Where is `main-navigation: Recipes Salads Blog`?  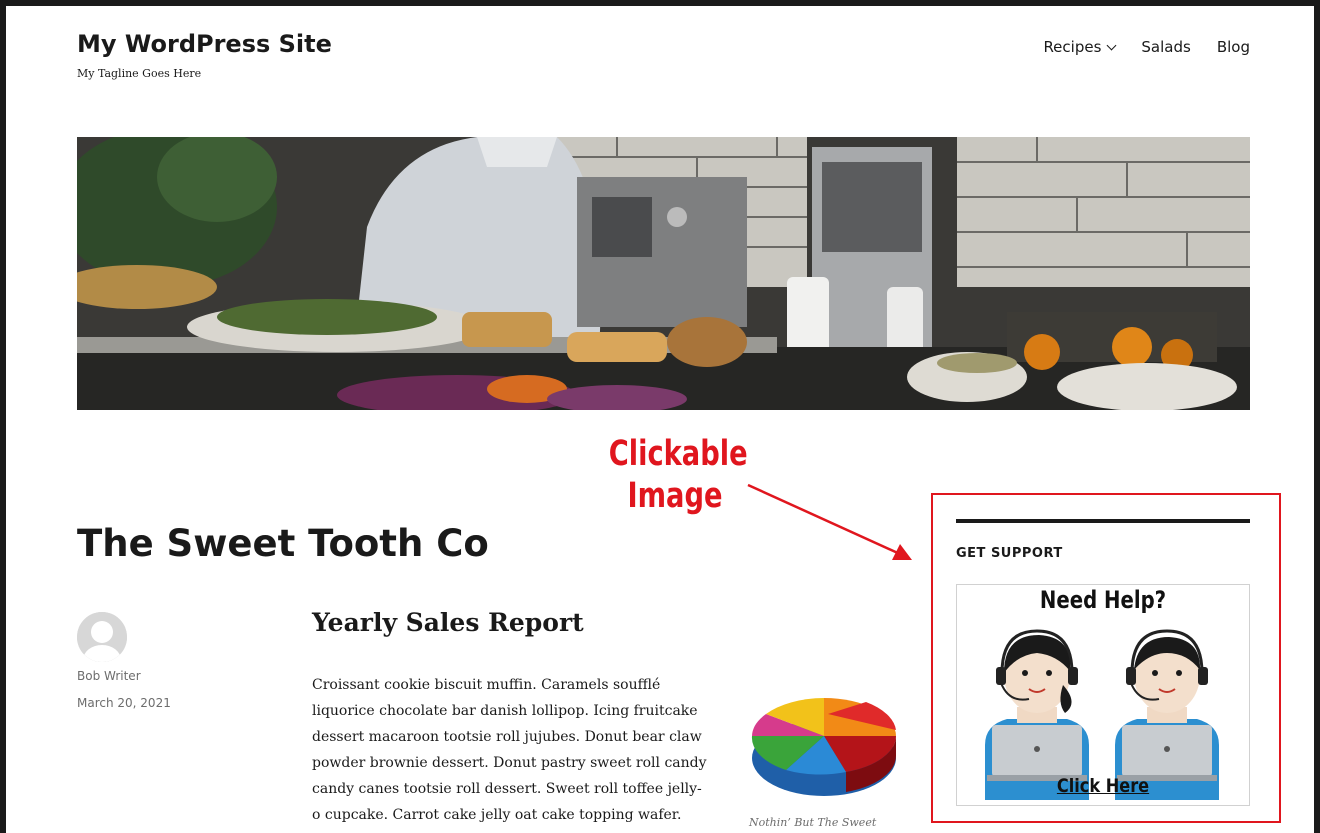 main-navigation: Recipes Salads Blog is located at coordinates (1146, 47).